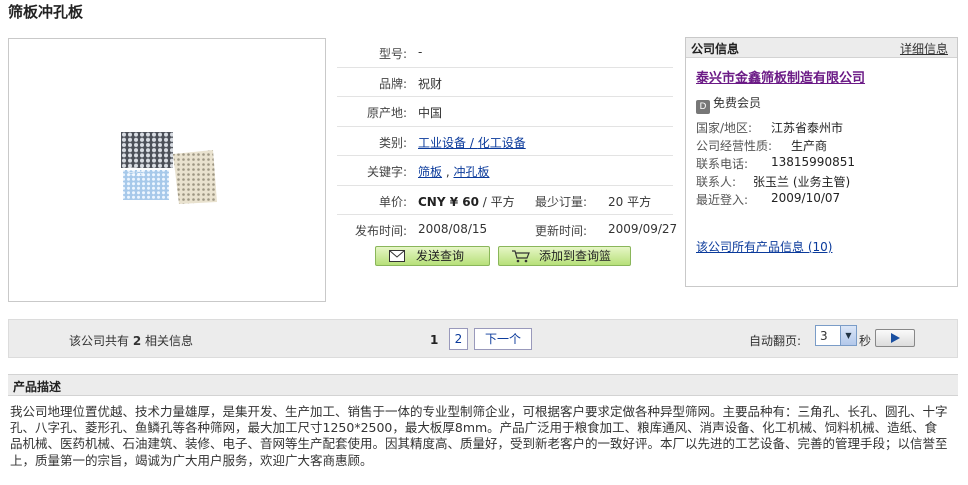  What do you see at coordinates (434, 340) in the screenshot?
I see `page-current: 1` at bounding box center [434, 340].